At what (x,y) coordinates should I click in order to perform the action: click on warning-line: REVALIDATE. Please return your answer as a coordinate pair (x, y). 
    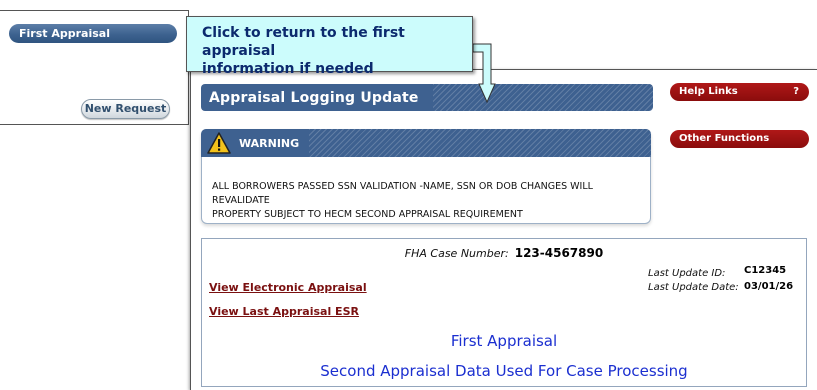
    Looking at the image, I should click on (241, 200).